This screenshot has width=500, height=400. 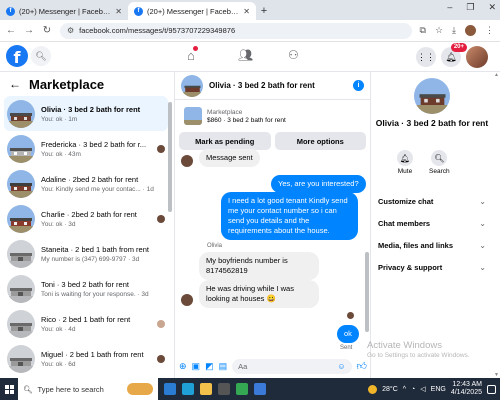 I want to click on home-nav-icon: ⌂, so click(x=192, y=54).